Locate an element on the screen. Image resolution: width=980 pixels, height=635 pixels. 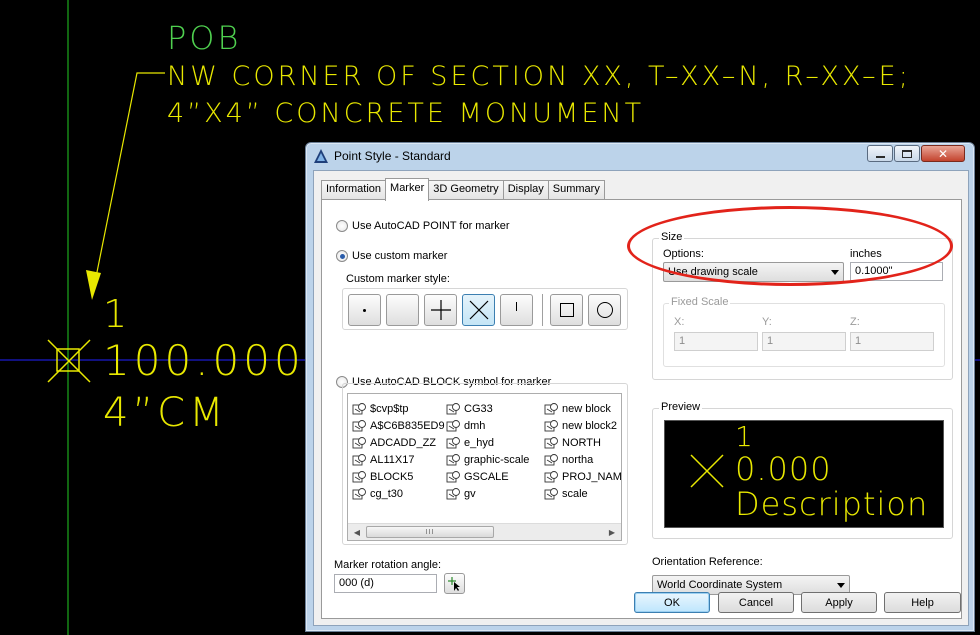
block-list-item: new block2 is located at coordinates (580, 425).